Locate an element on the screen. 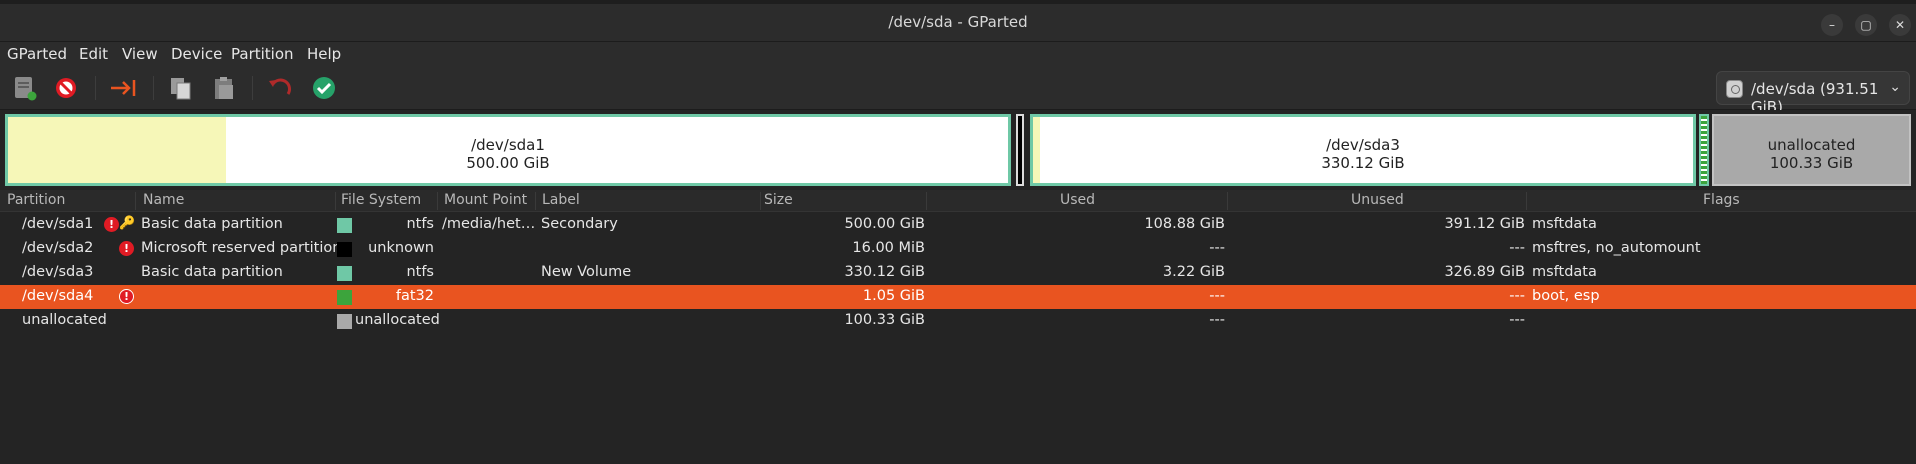 Image resolution: width=1916 pixels, height=464 pixels. disk-icon is located at coordinates (1734, 89).